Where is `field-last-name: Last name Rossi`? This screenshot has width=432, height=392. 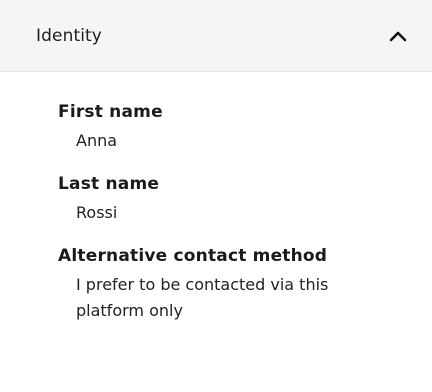
field-last-name: Last name Rossi is located at coordinates (225, 199).